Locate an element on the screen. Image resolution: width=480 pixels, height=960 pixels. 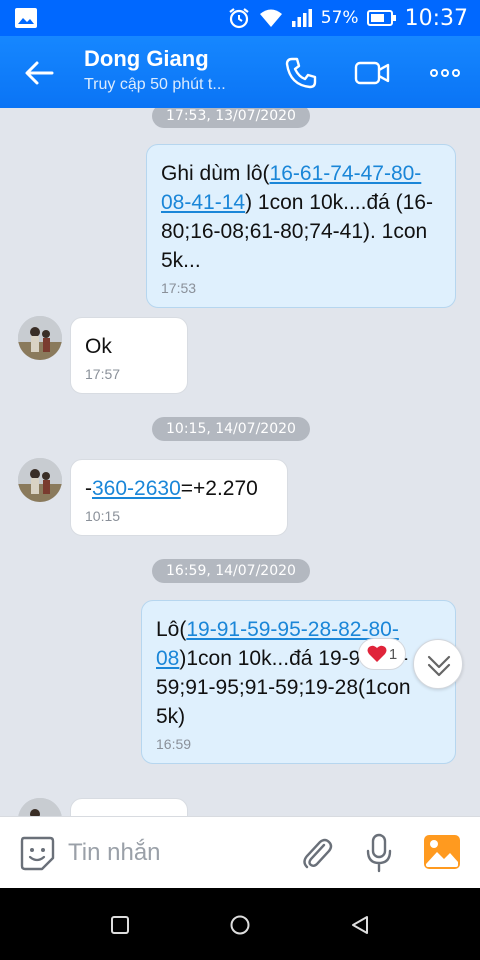
scroll-to-bottom-button is located at coordinates (438, 664).